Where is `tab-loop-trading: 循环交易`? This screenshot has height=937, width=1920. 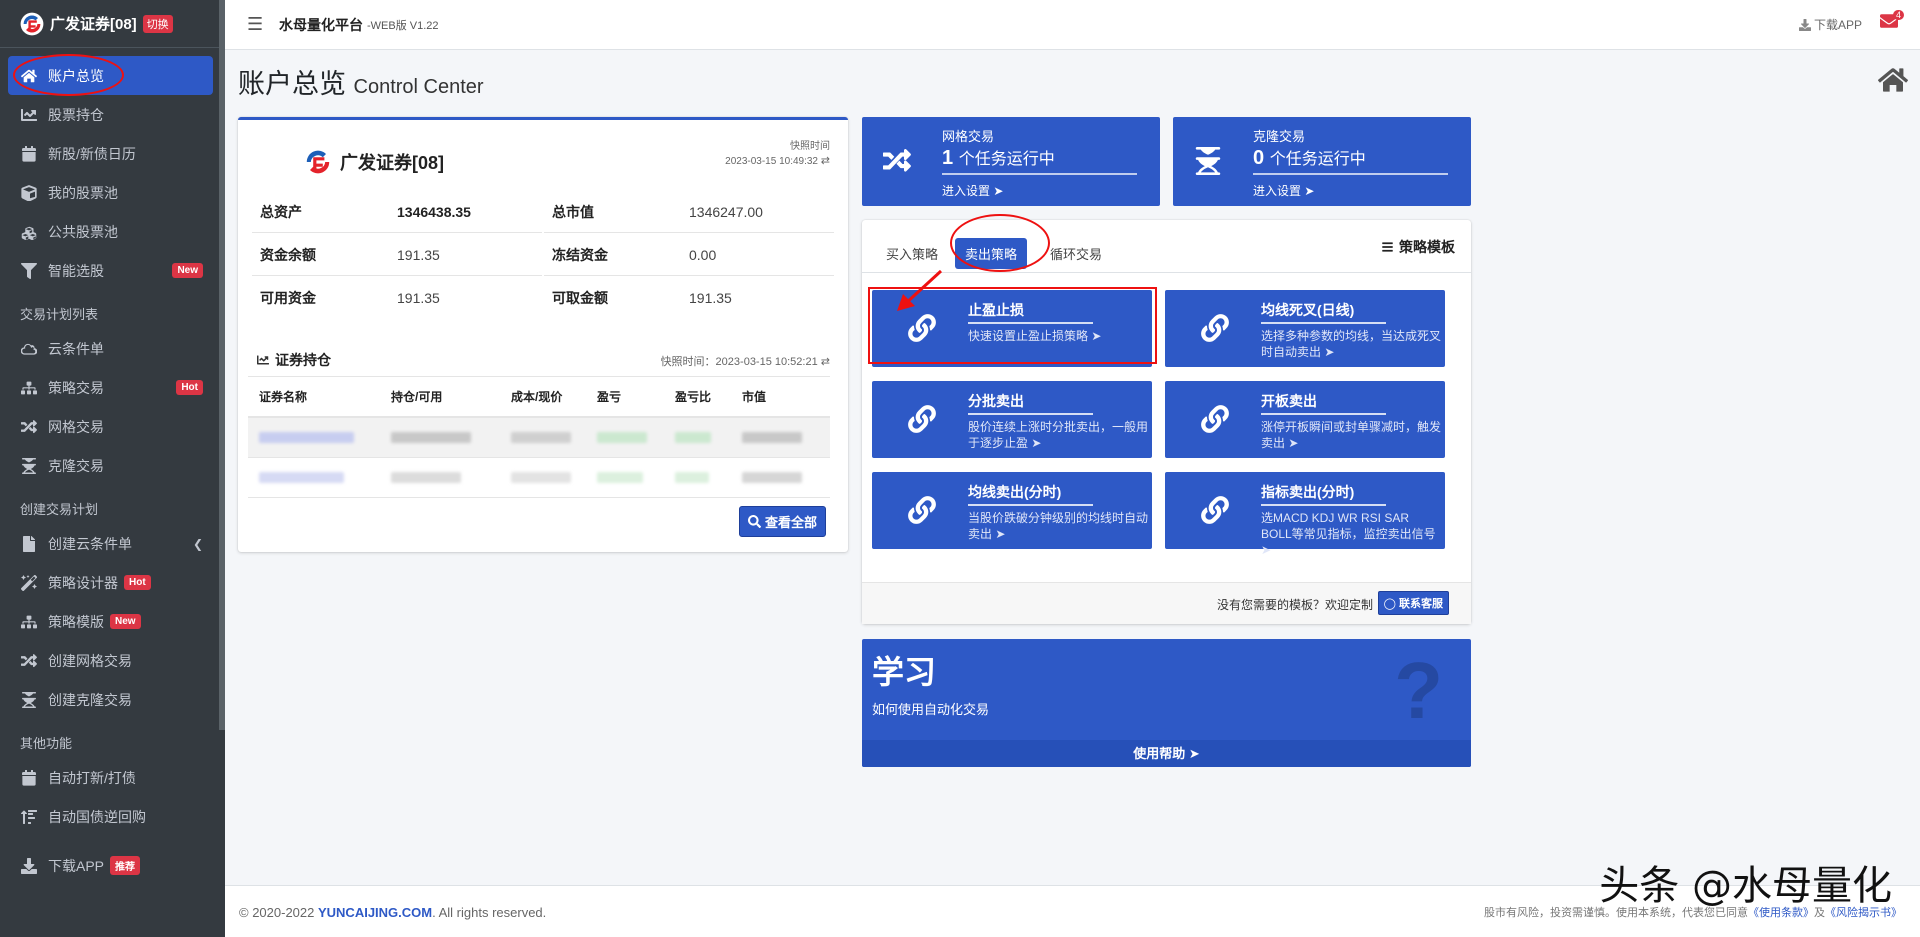 tab-loop-trading: 循环交易 is located at coordinates (1076, 253).